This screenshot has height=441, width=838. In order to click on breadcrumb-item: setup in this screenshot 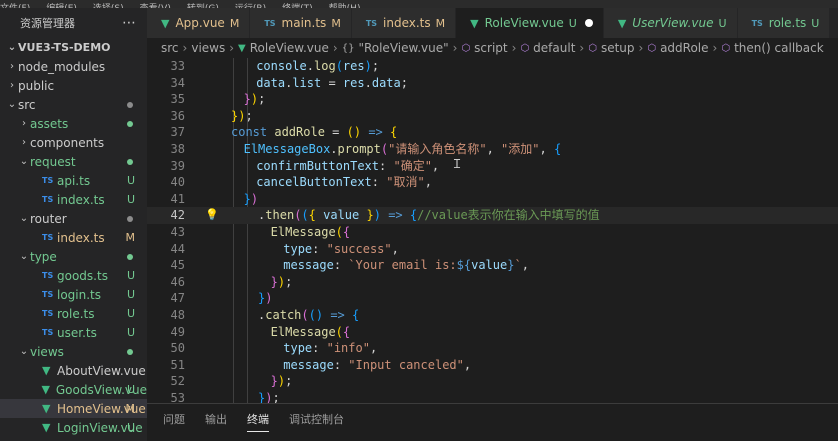, I will do `click(618, 48)`.